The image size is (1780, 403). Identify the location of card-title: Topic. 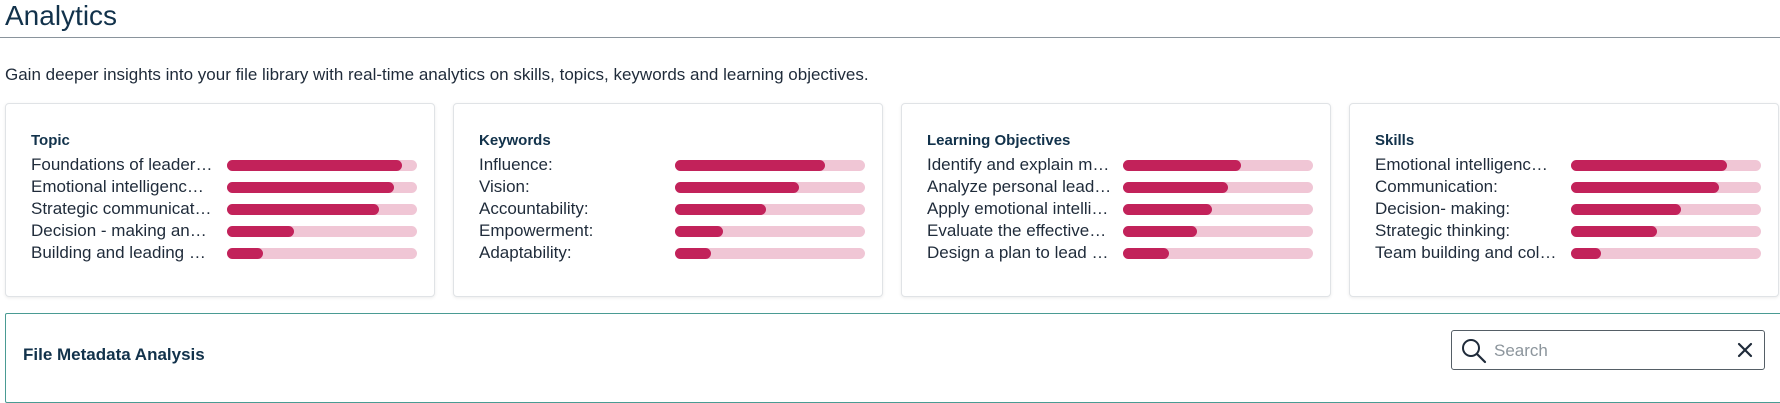
(50, 140).